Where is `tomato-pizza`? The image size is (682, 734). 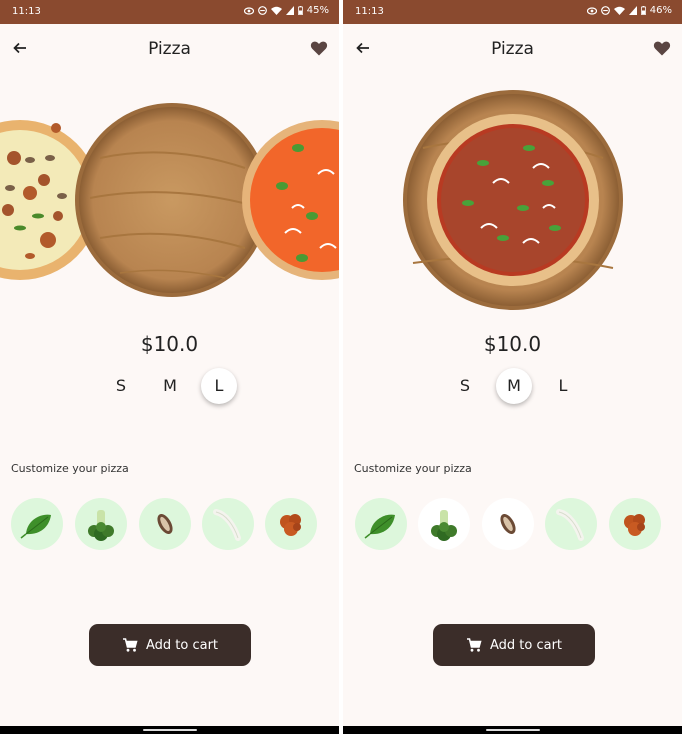
tomato-pizza is located at coordinates (513, 200).